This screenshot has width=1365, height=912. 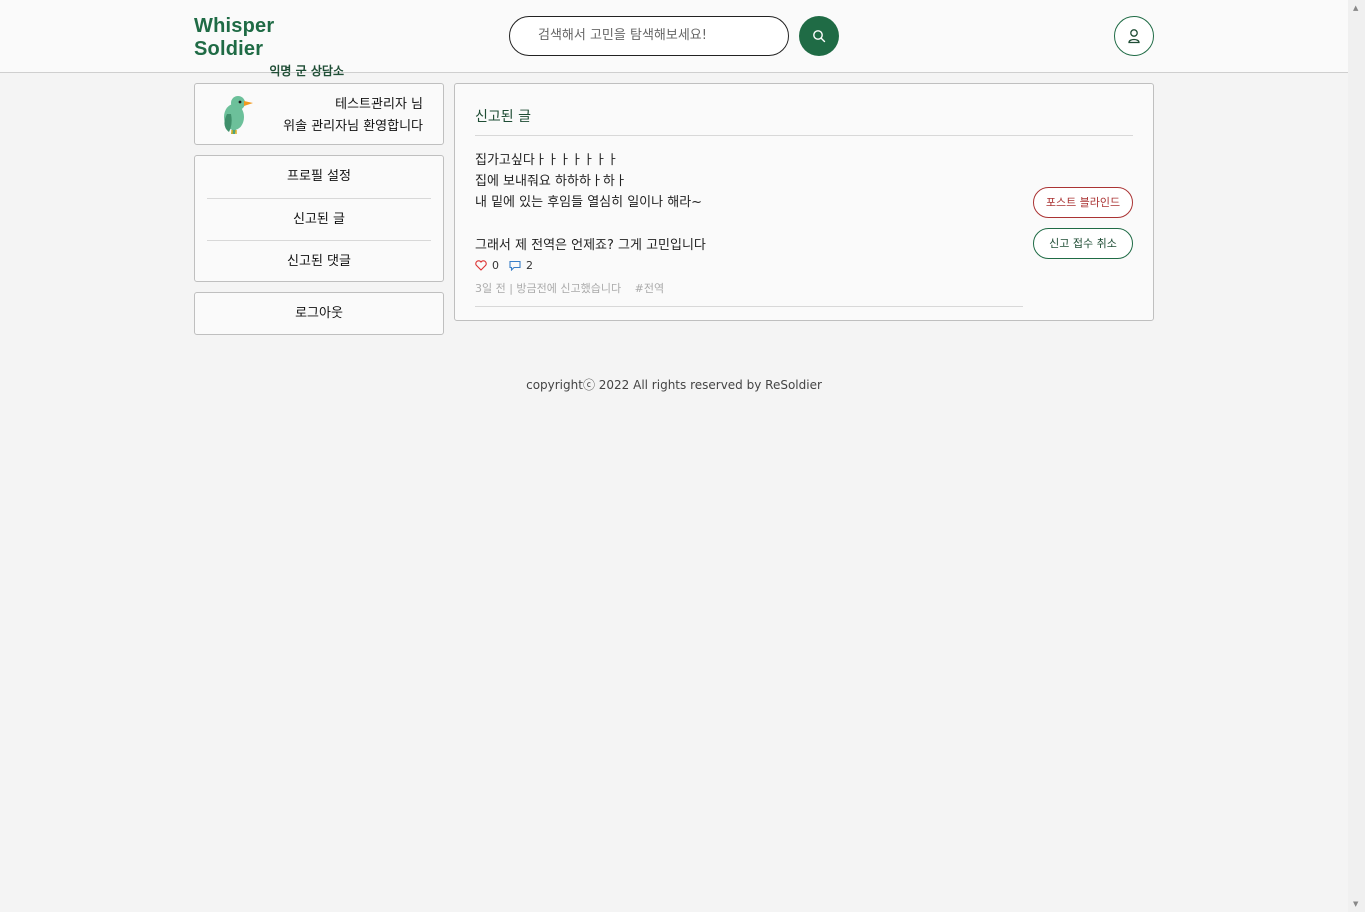 I want to click on post-body-line: 집에 보내줘요 하하하ㅏ하ㅏ, so click(x=551, y=181).